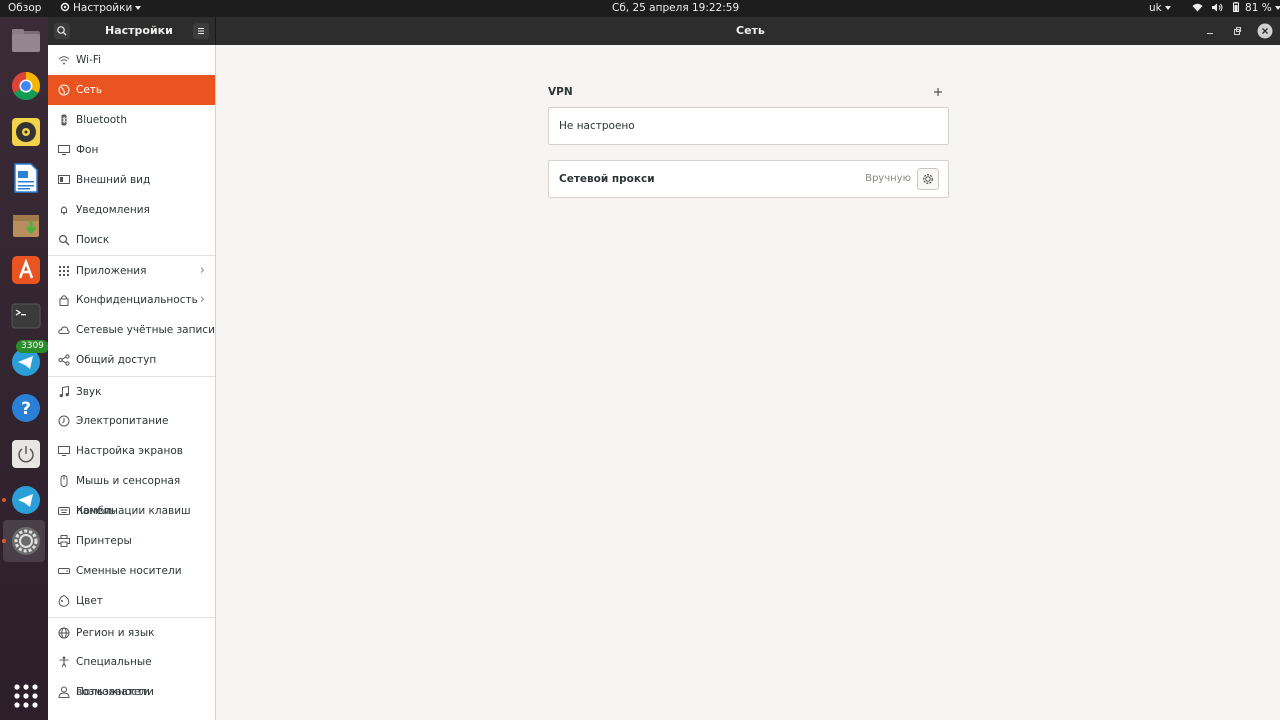  What do you see at coordinates (122, 421) in the screenshot?
I see `sidebar-item-label: Электропитание` at bounding box center [122, 421].